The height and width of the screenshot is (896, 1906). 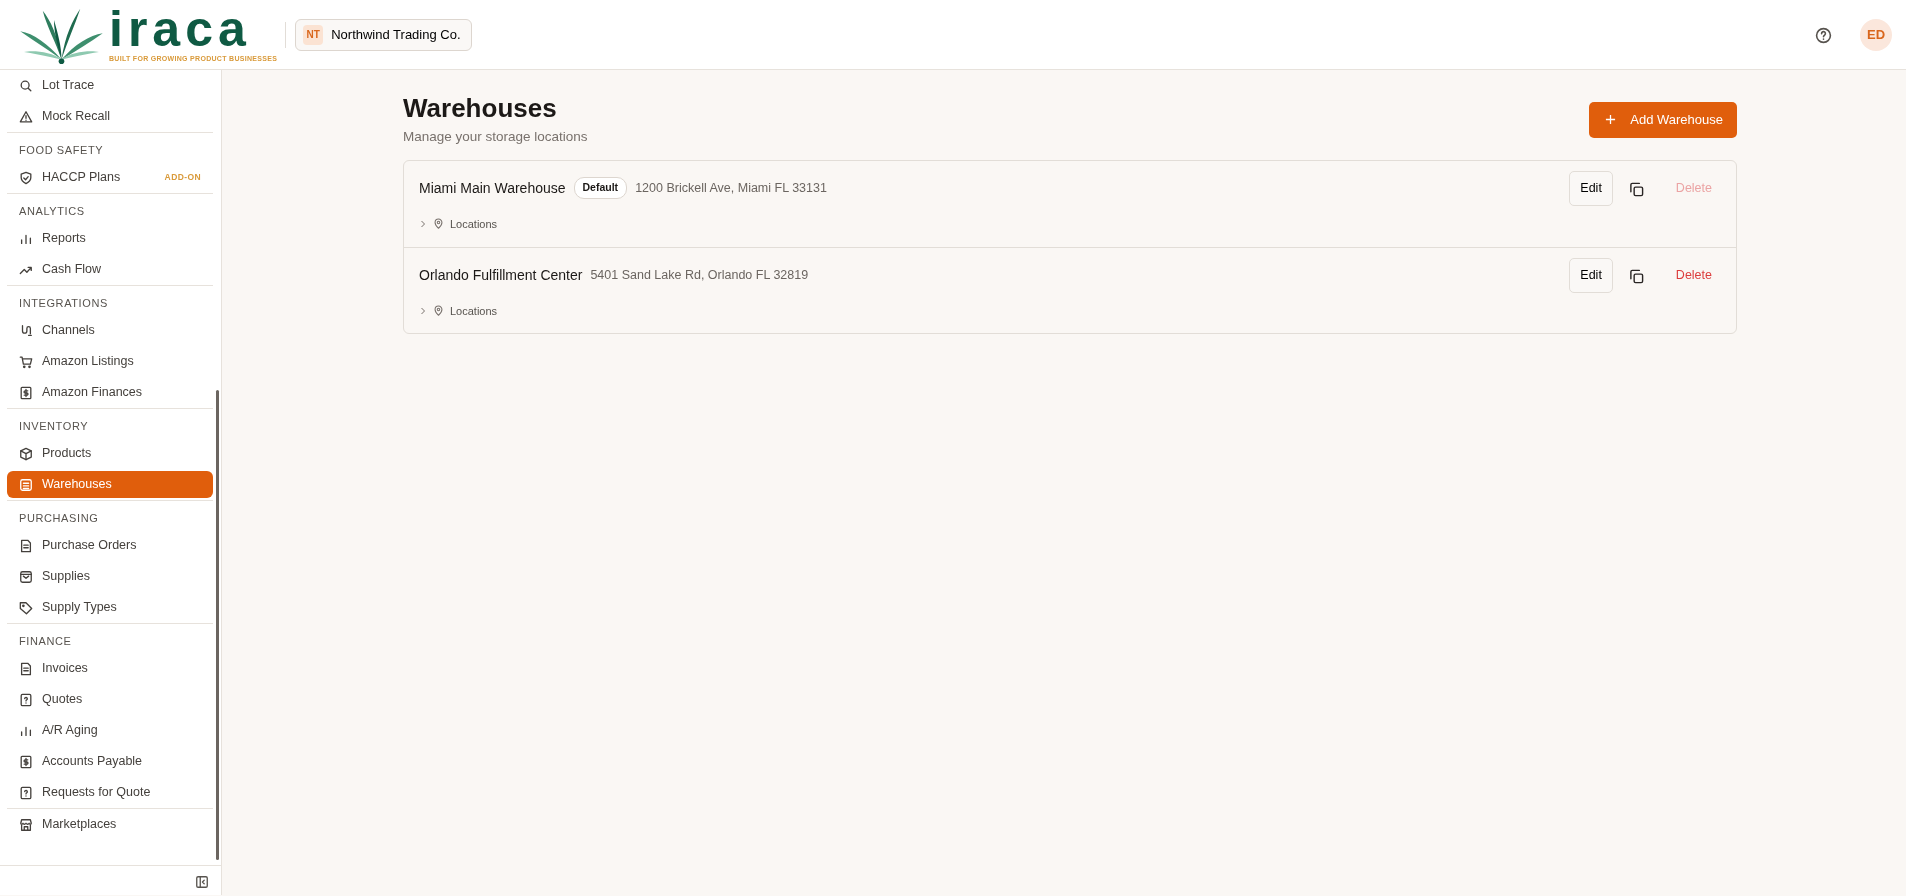 I want to click on section-label: INVENTORY, so click(x=54, y=426).